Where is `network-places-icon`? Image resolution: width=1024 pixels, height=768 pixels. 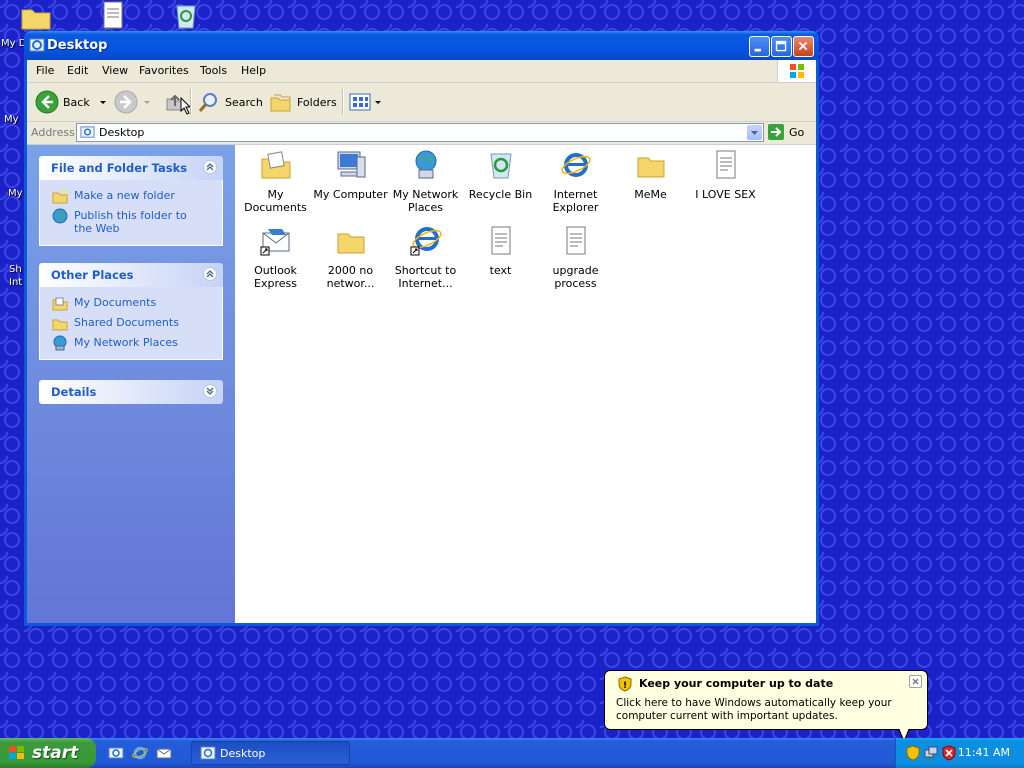
network-places-icon is located at coordinates (60, 343).